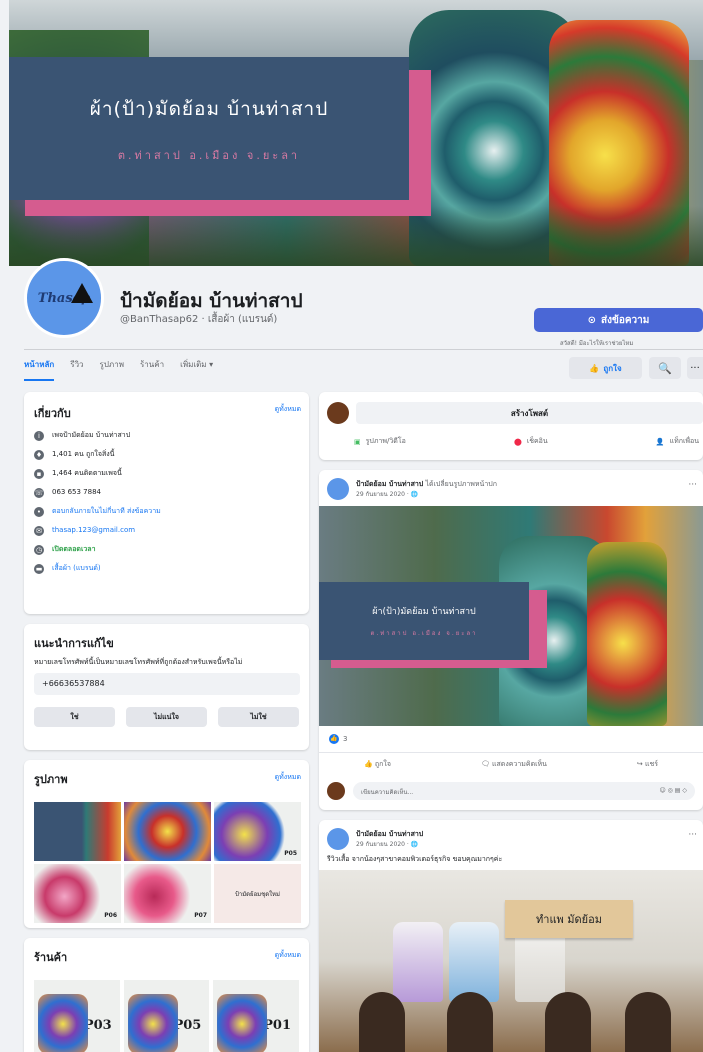 The width and height of the screenshot is (703, 1052). I want to click on about-row-email: ✉ thasap.123@gmail.com, so click(166, 531).